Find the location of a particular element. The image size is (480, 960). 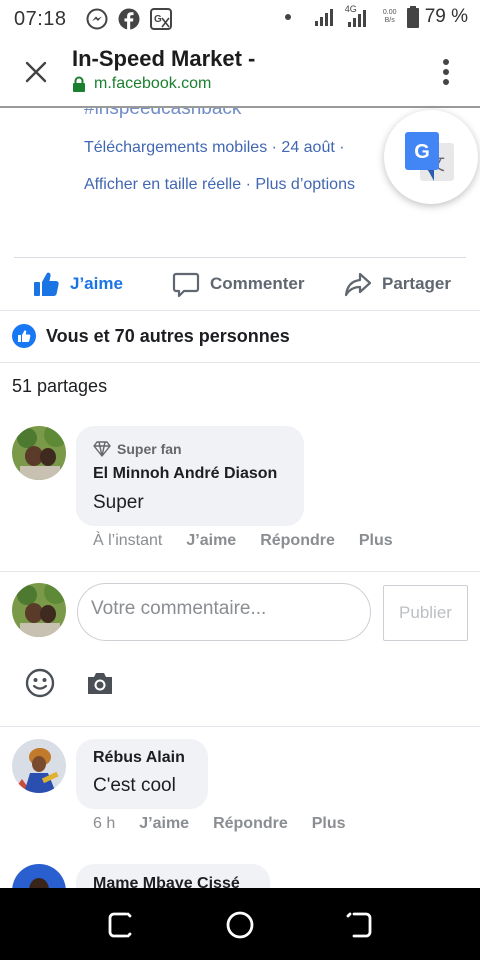

comment-button: Commenter is located at coordinates (238, 284).